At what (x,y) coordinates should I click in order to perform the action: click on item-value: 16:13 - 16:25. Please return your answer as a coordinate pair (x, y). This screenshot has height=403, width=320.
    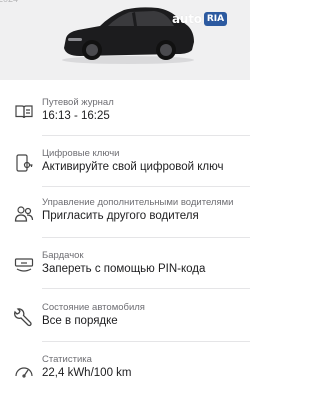
    Looking at the image, I should click on (76, 116).